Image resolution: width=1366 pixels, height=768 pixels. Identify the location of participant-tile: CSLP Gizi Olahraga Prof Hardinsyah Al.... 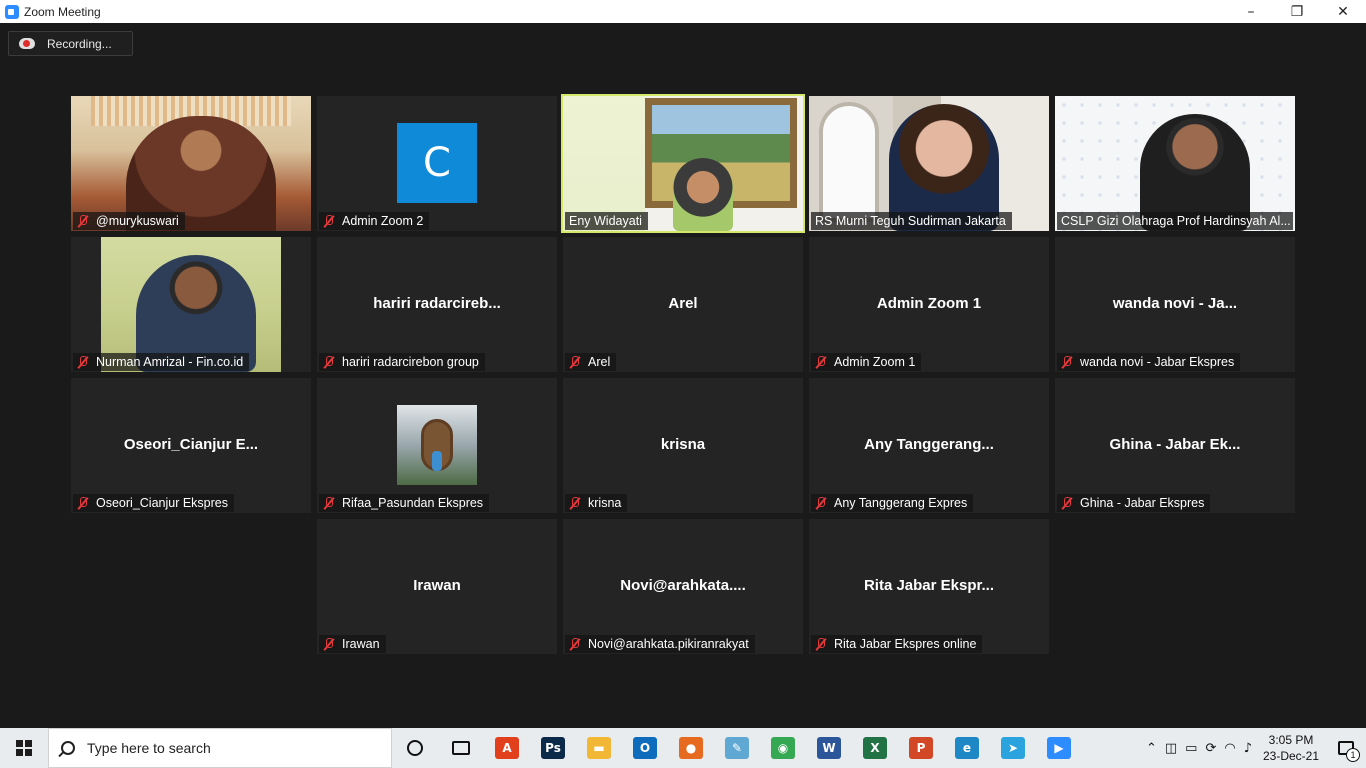
(1175, 163).